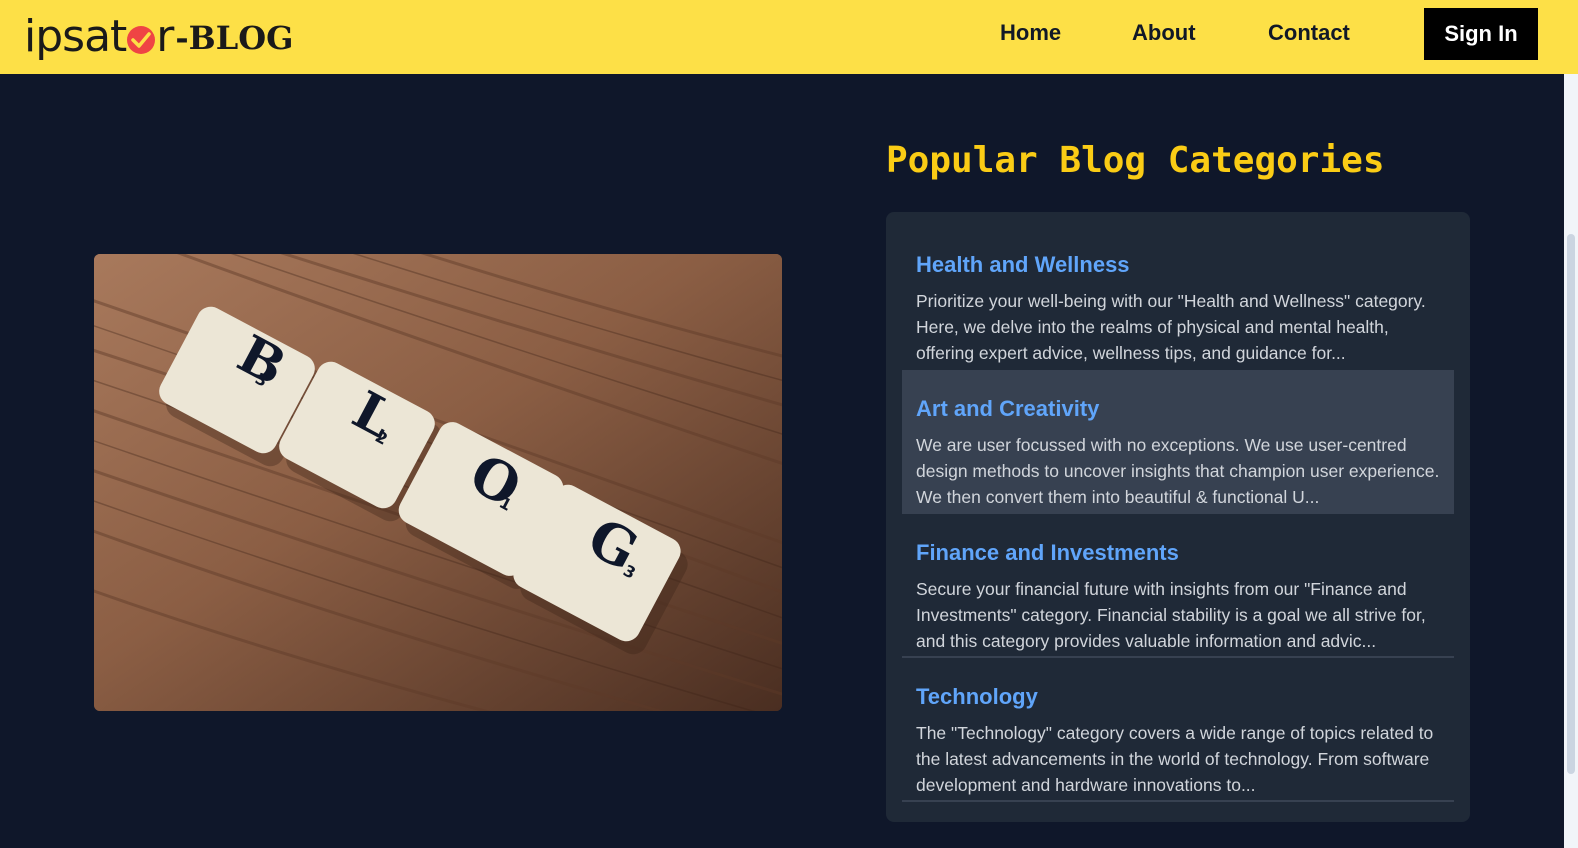 This screenshot has height=848, width=1578. What do you see at coordinates (1178, 409) in the screenshot?
I see `category-title: Art and Creativity` at bounding box center [1178, 409].